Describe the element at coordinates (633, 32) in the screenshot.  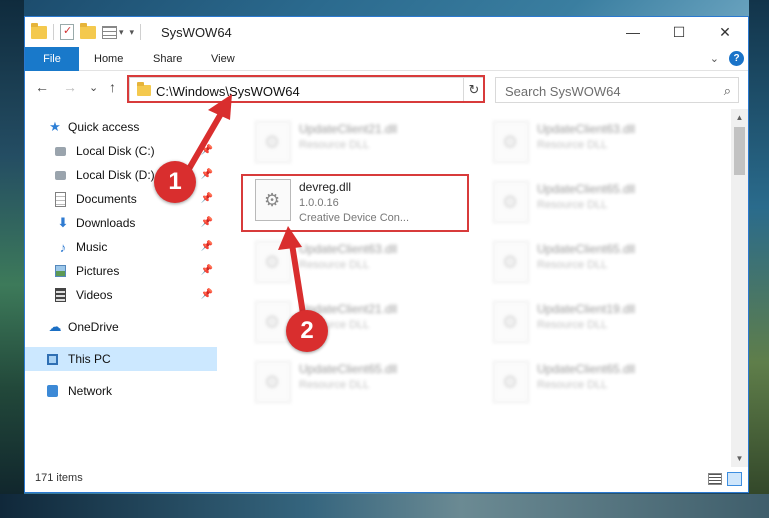
I see `minimize-button: —` at that location.